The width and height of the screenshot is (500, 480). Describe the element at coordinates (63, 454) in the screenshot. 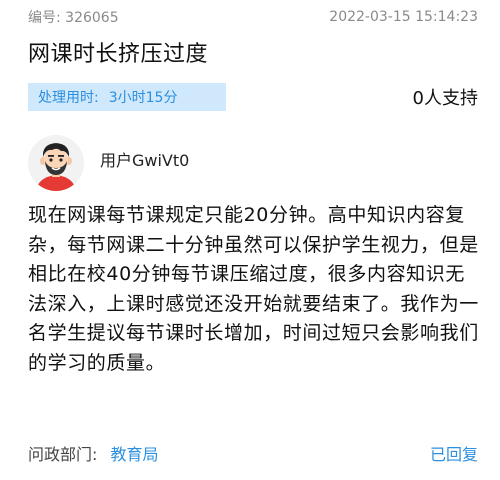

I see `department-label: 问政部门:` at that location.